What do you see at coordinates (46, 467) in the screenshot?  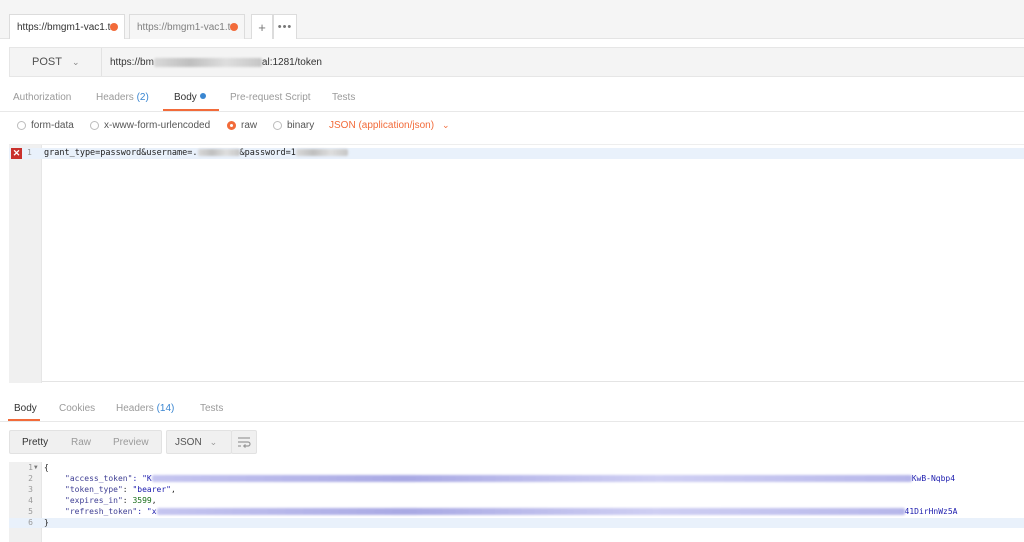 I see `code-text: {` at bounding box center [46, 467].